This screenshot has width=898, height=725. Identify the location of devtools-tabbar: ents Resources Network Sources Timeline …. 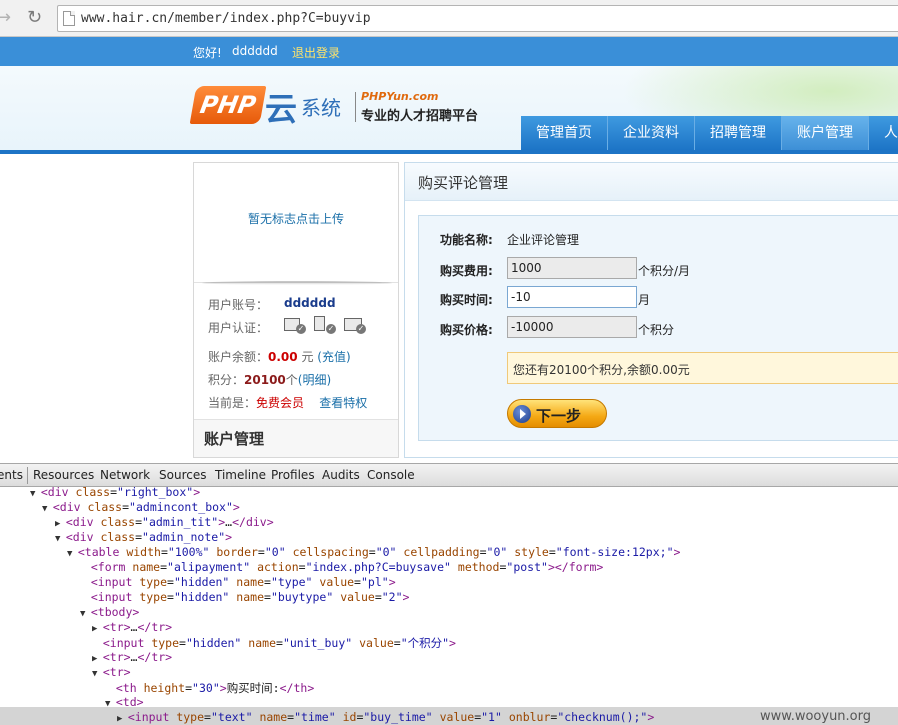
(449, 475).